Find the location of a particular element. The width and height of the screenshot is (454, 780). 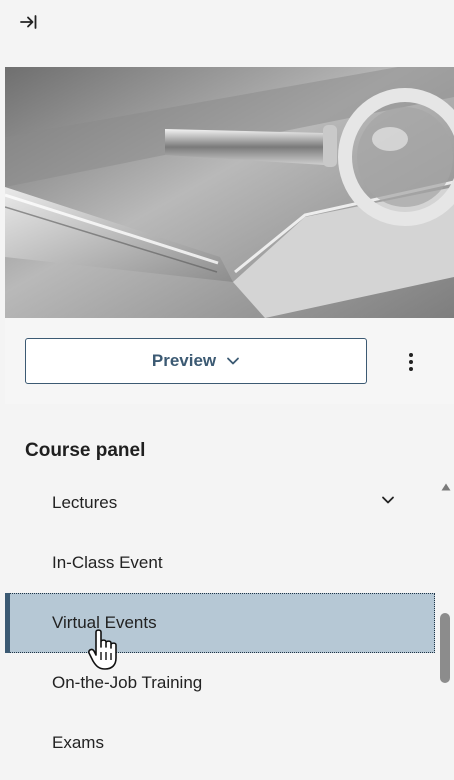

collapse-panel-button is located at coordinates (29, 22).